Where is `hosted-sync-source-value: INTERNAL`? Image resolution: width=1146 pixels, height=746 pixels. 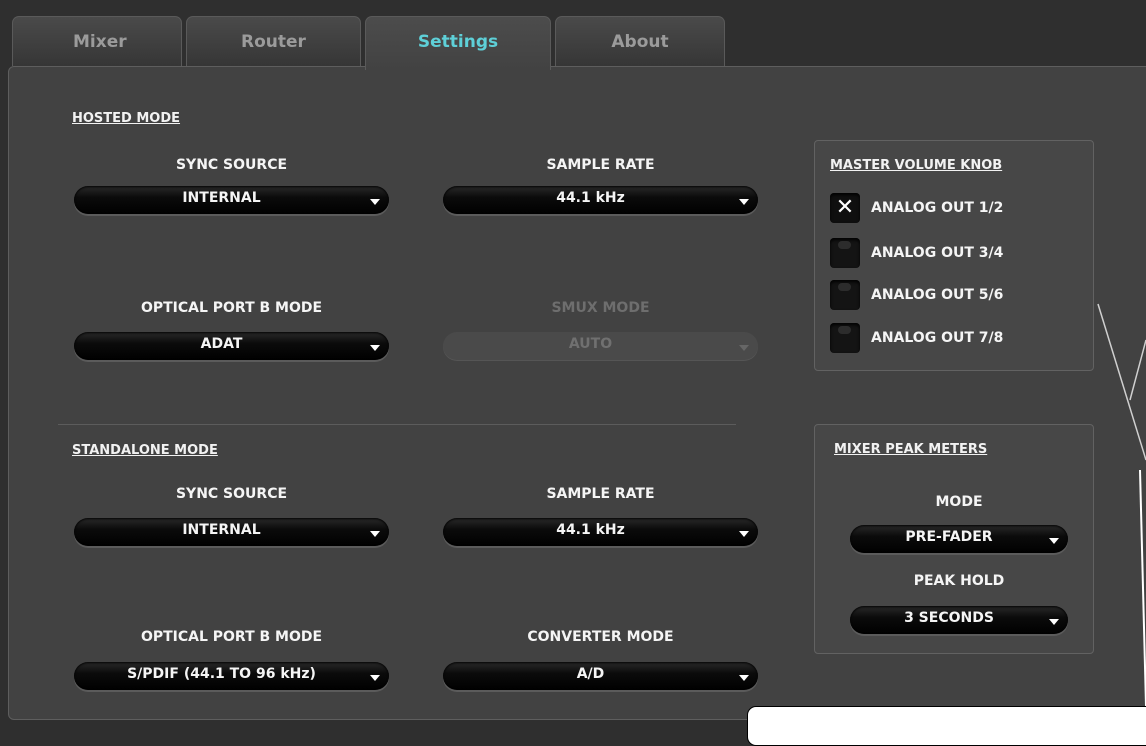
hosted-sync-source-value: INTERNAL is located at coordinates (221, 198).